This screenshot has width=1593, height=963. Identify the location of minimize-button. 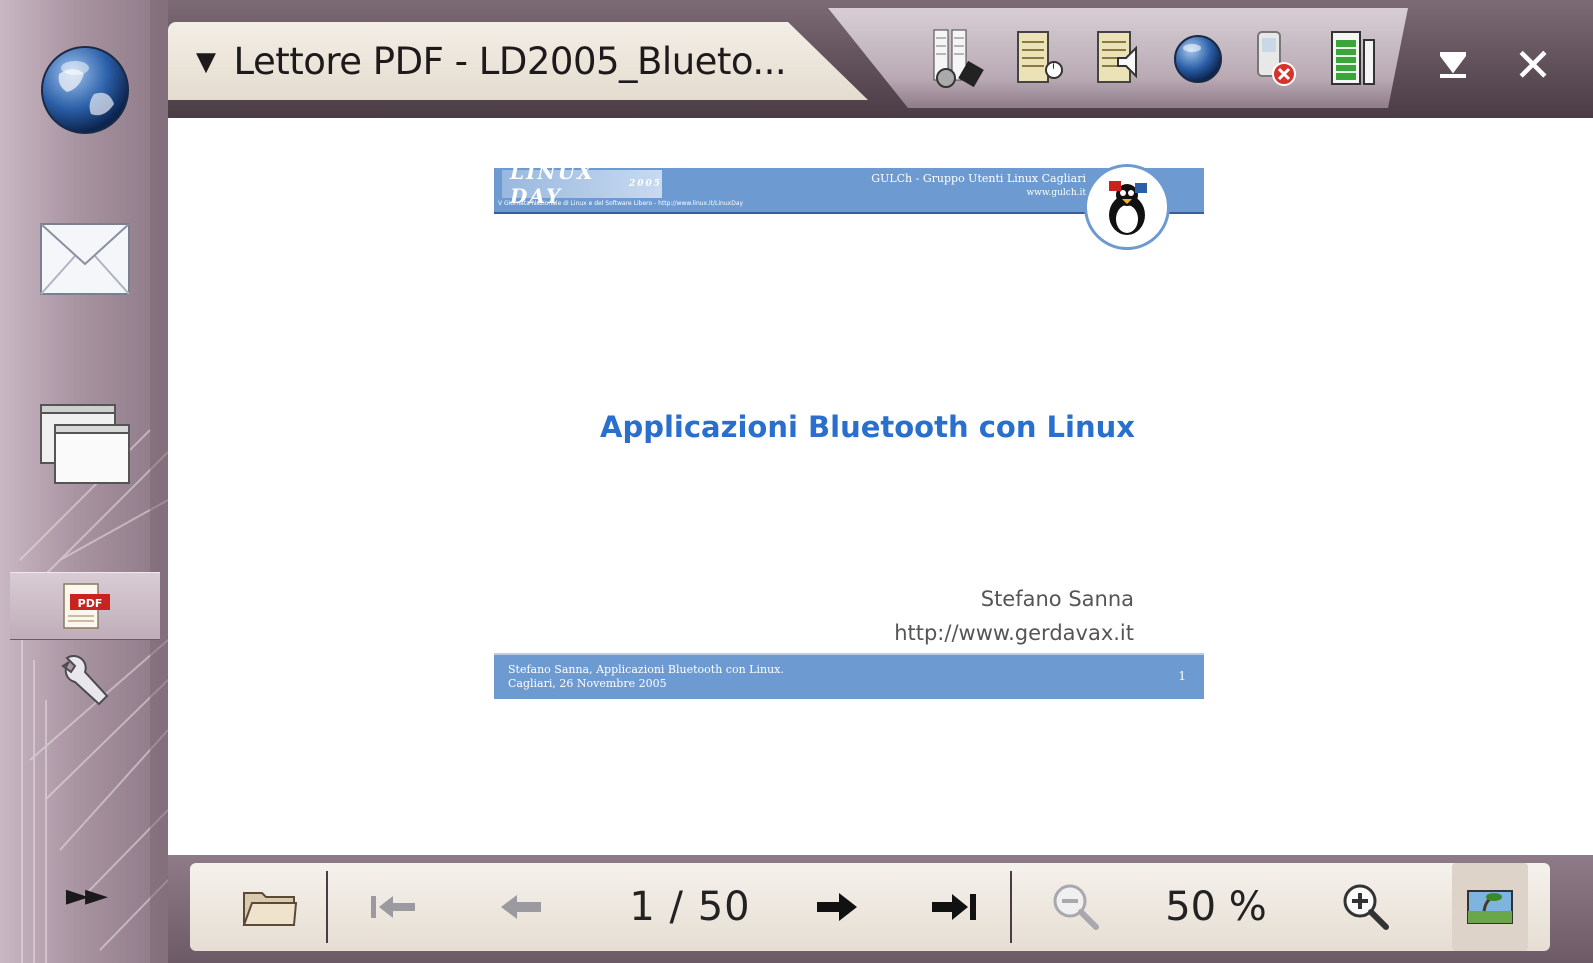
(1453, 65).